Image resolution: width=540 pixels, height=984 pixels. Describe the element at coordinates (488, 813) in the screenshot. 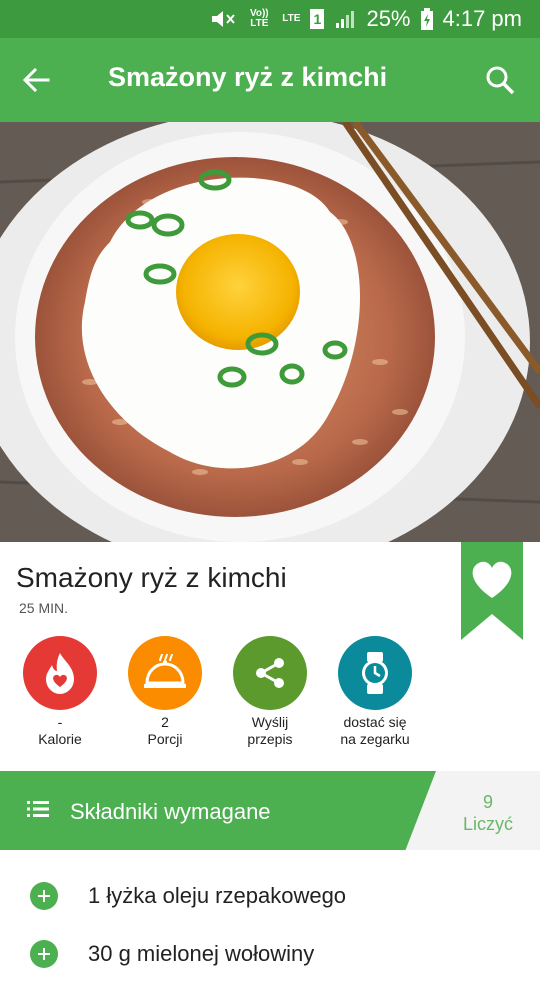

I see `ingredients-count: 9 Liczyć` at that location.